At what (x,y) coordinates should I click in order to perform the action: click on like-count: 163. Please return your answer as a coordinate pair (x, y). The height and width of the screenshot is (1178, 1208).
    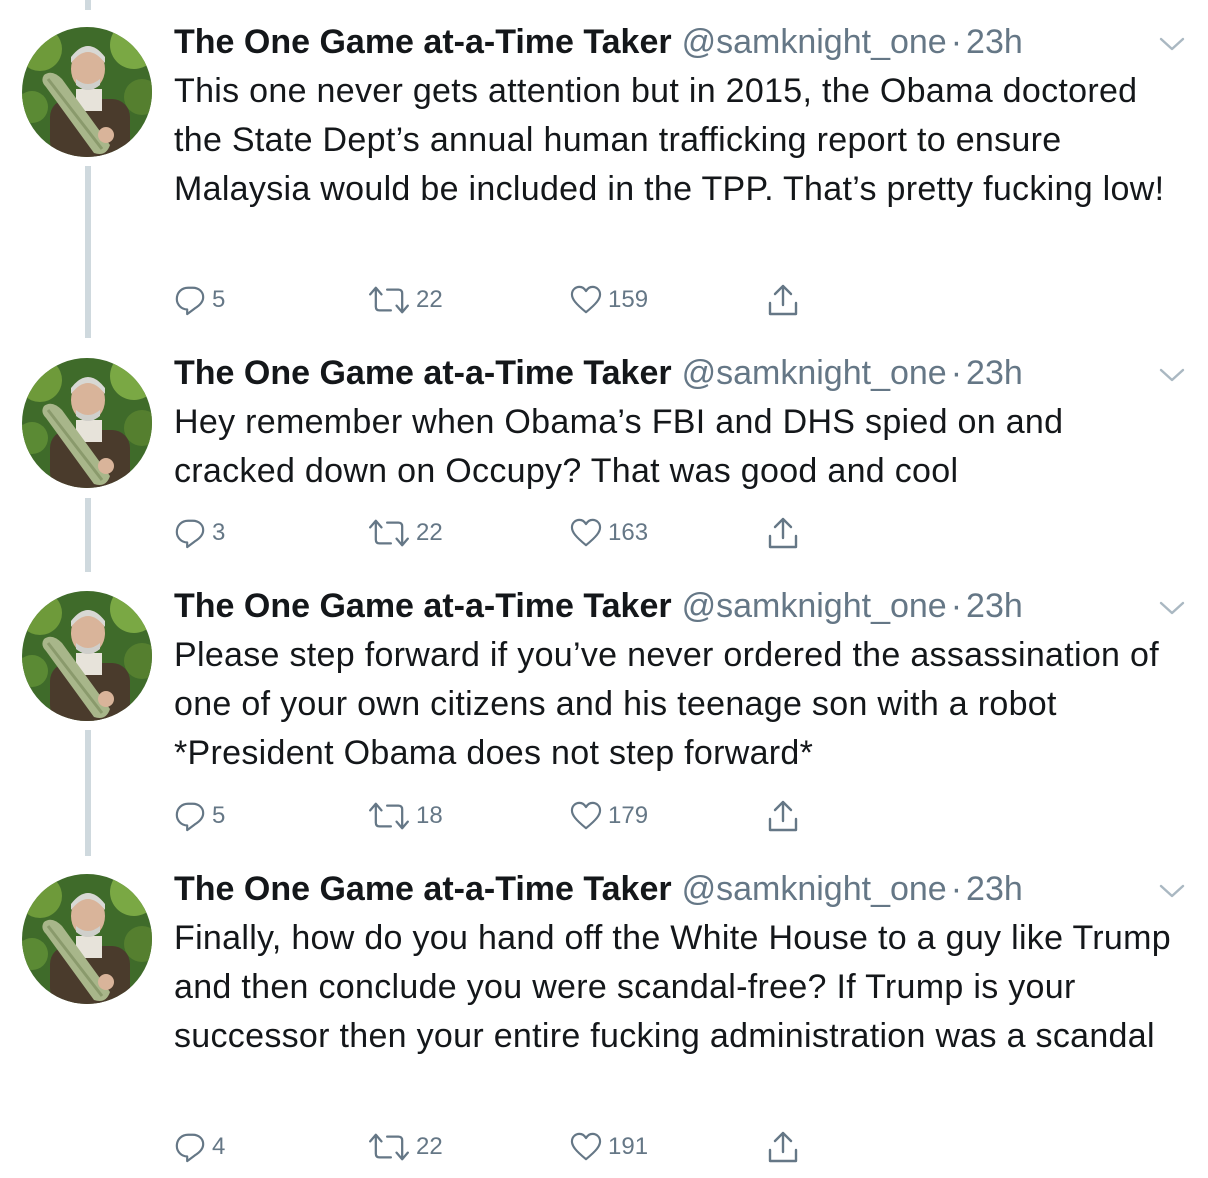
    Looking at the image, I should click on (628, 532).